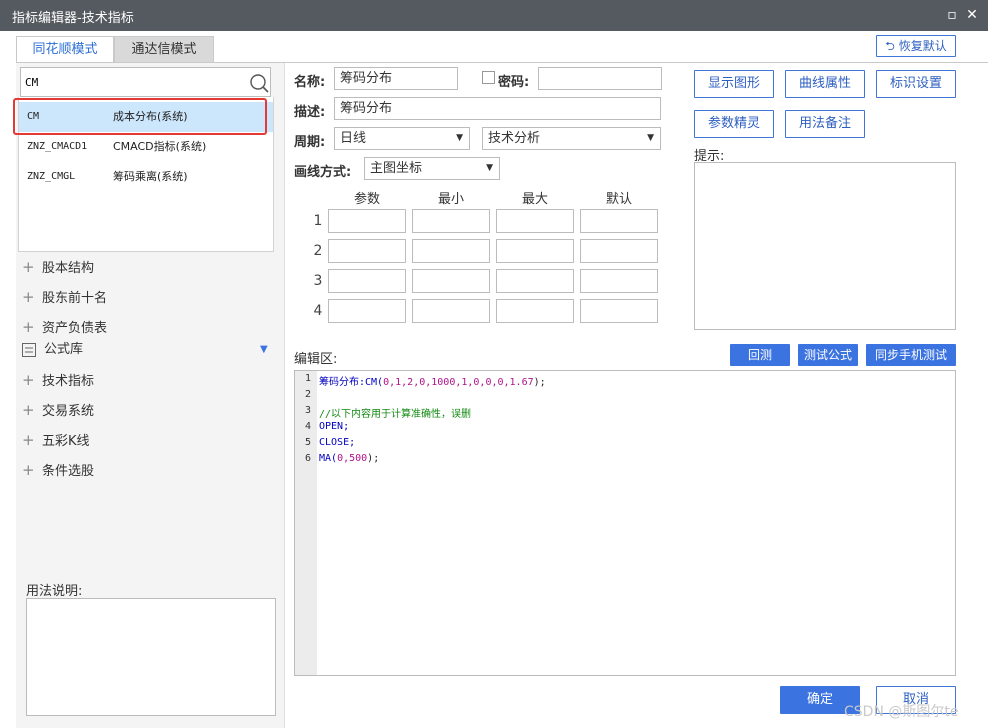 This screenshot has width=988, height=728. Describe the element at coordinates (922, 46) in the screenshot. I see `restore-default-label: 恢复默认` at that location.